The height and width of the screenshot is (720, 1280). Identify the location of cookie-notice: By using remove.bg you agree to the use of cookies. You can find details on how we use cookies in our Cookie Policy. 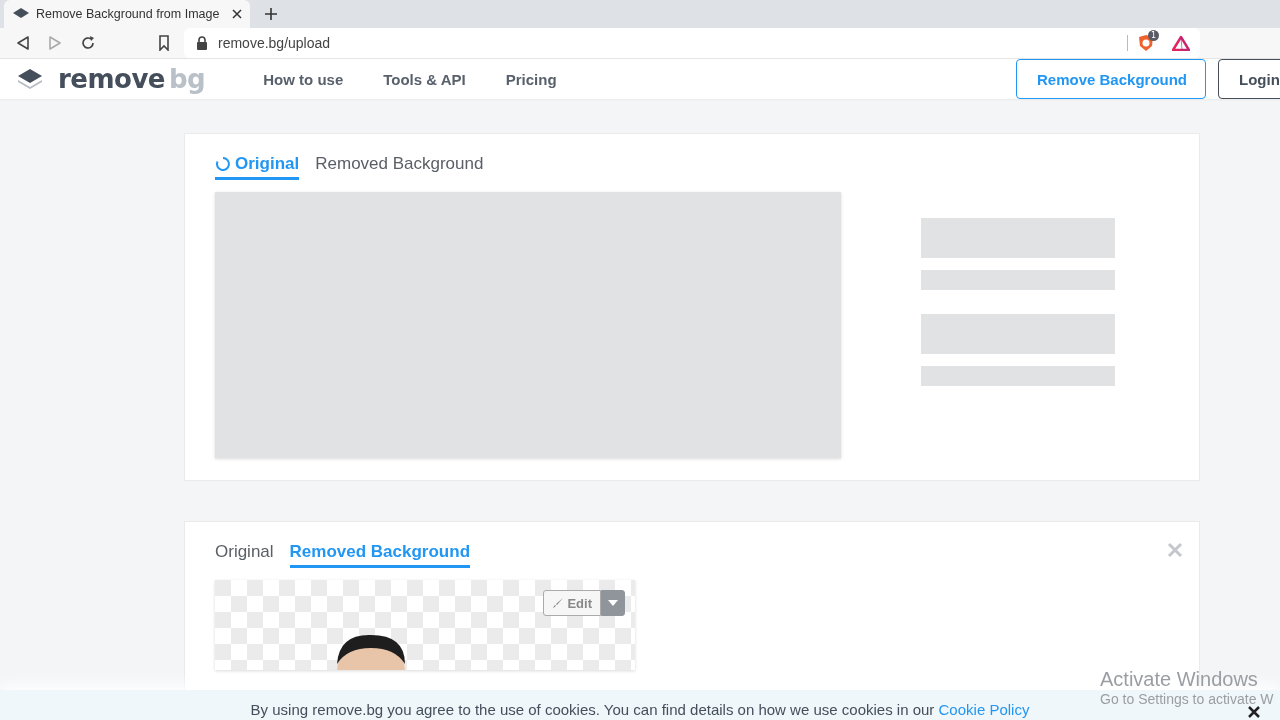
(640, 709).